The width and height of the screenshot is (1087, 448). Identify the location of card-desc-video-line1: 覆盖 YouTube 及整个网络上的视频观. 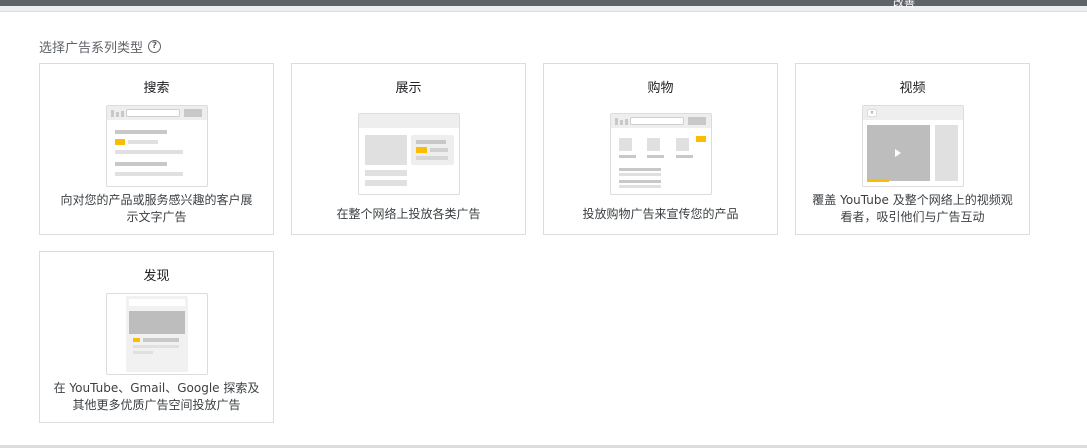
(912, 200).